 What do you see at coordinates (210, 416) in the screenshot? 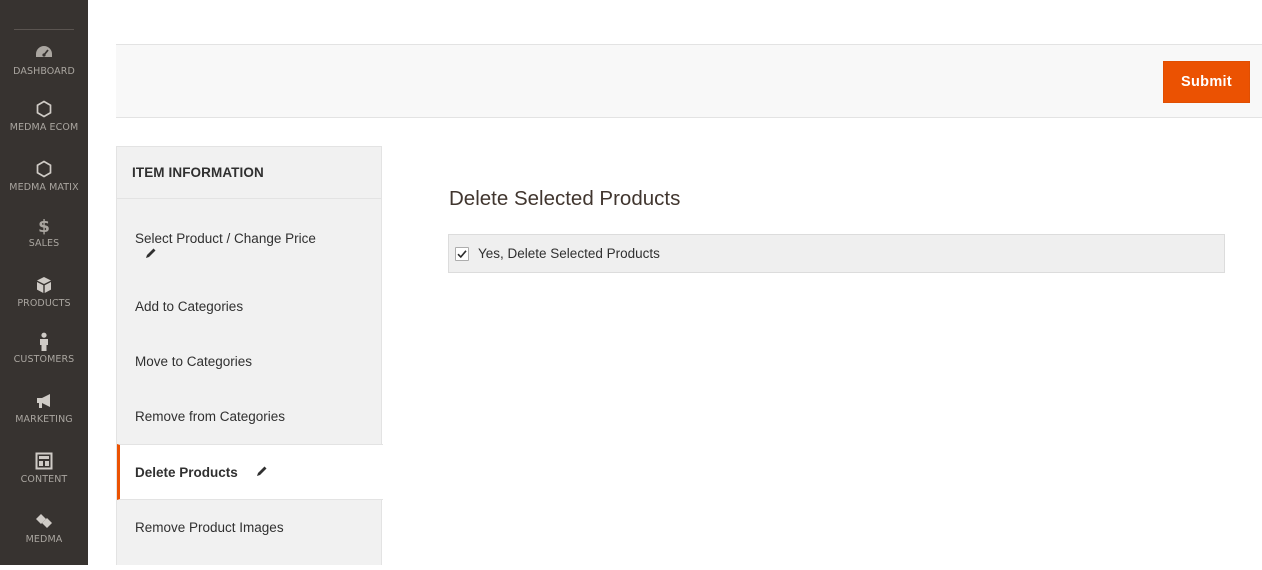
I see `tab-label: Remove from Categories` at bounding box center [210, 416].